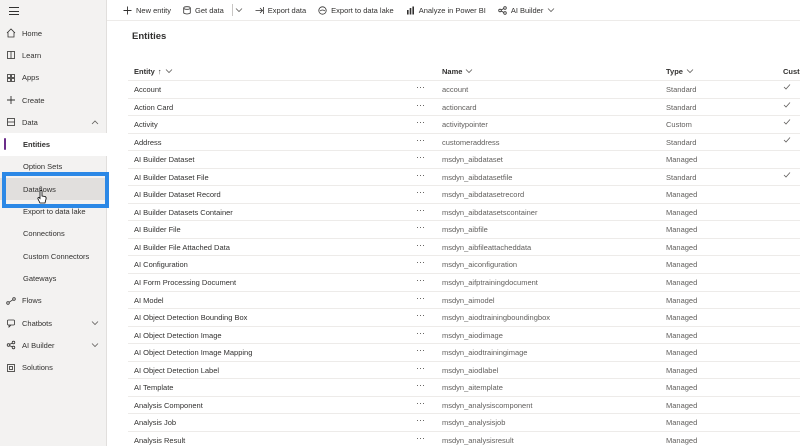 This screenshot has height=446, width=800. What do you see at coordinates (53, 144) in the screenshot?
I see `nav-item-entities: Entities` at bounding box center [53, 144].